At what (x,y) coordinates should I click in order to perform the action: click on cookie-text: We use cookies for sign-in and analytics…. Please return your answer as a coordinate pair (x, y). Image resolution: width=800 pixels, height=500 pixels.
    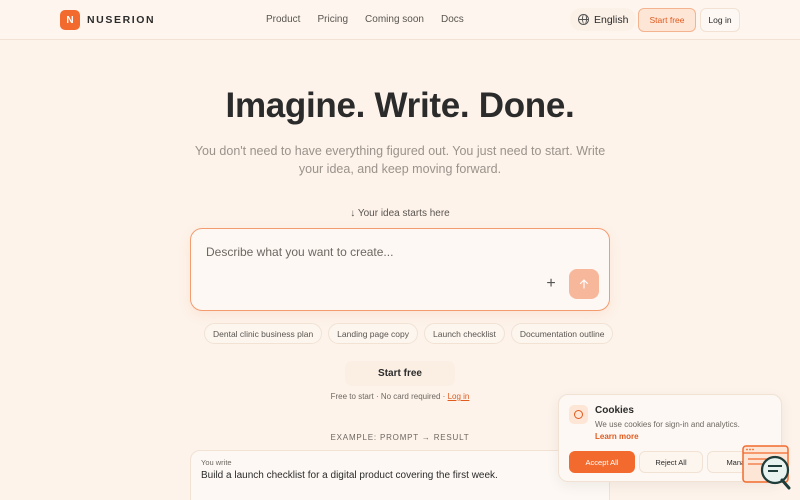
    Looking at the image, I should click on (667, 424).